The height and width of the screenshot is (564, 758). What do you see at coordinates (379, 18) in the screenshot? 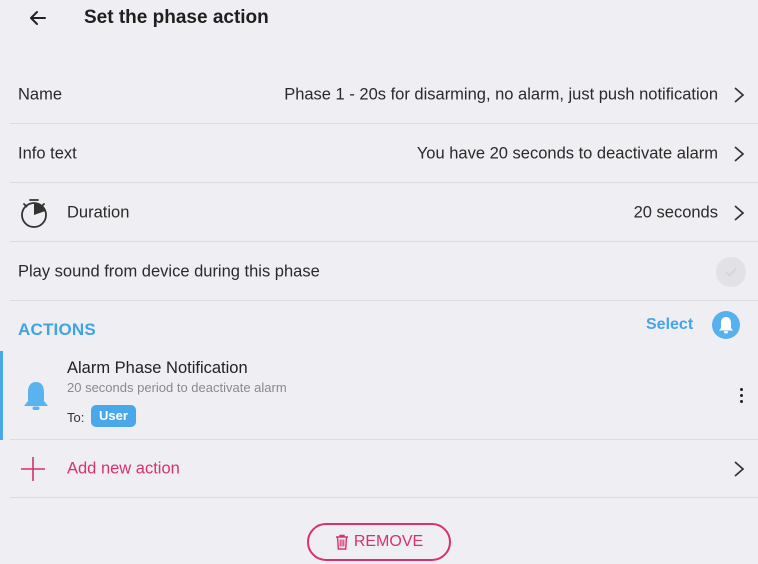
I see `app-header: Set the phase action` at bounding box center [379, 18].